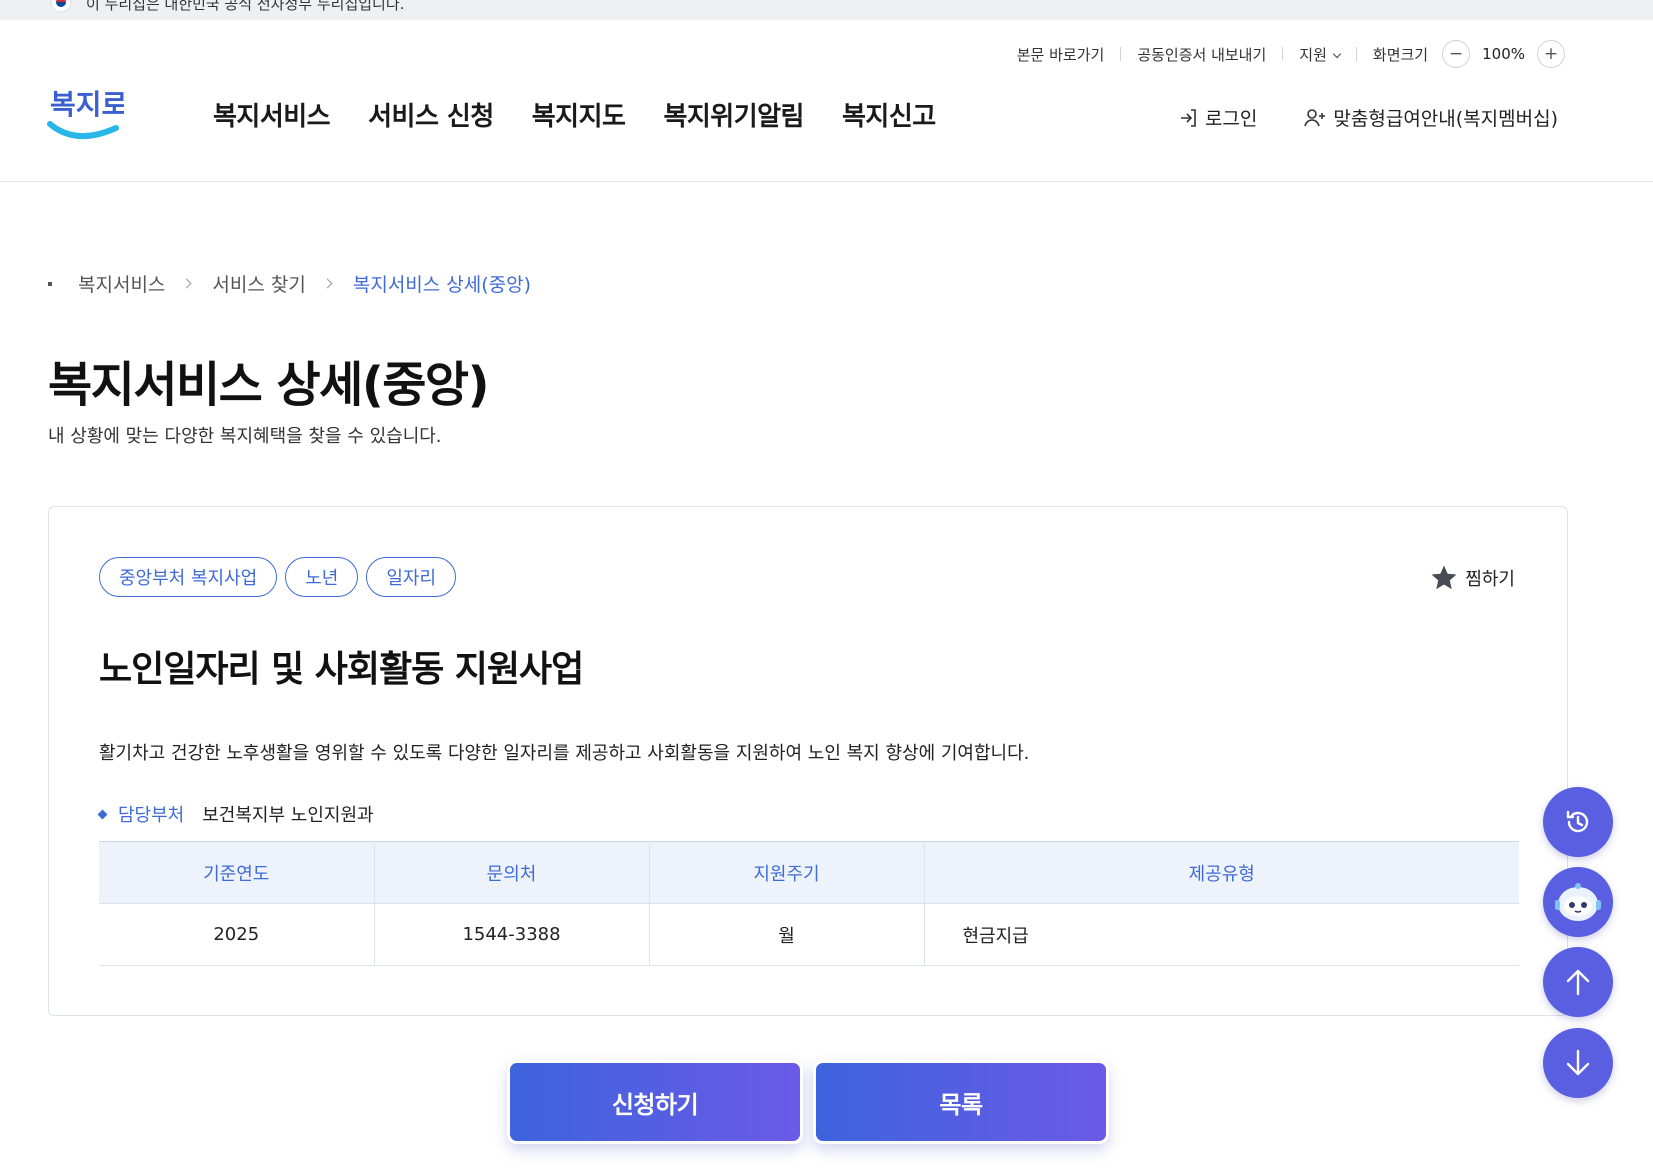 The width and height of the screenshot is (1653, 1168). What do you see at coordinates (1291, 54) in the screenshot?
I see `utility-bar: 본문 바로가기 공동인증서 내보내기 지원 화면크기 − 100% +` at bounding box center [1291, 54].